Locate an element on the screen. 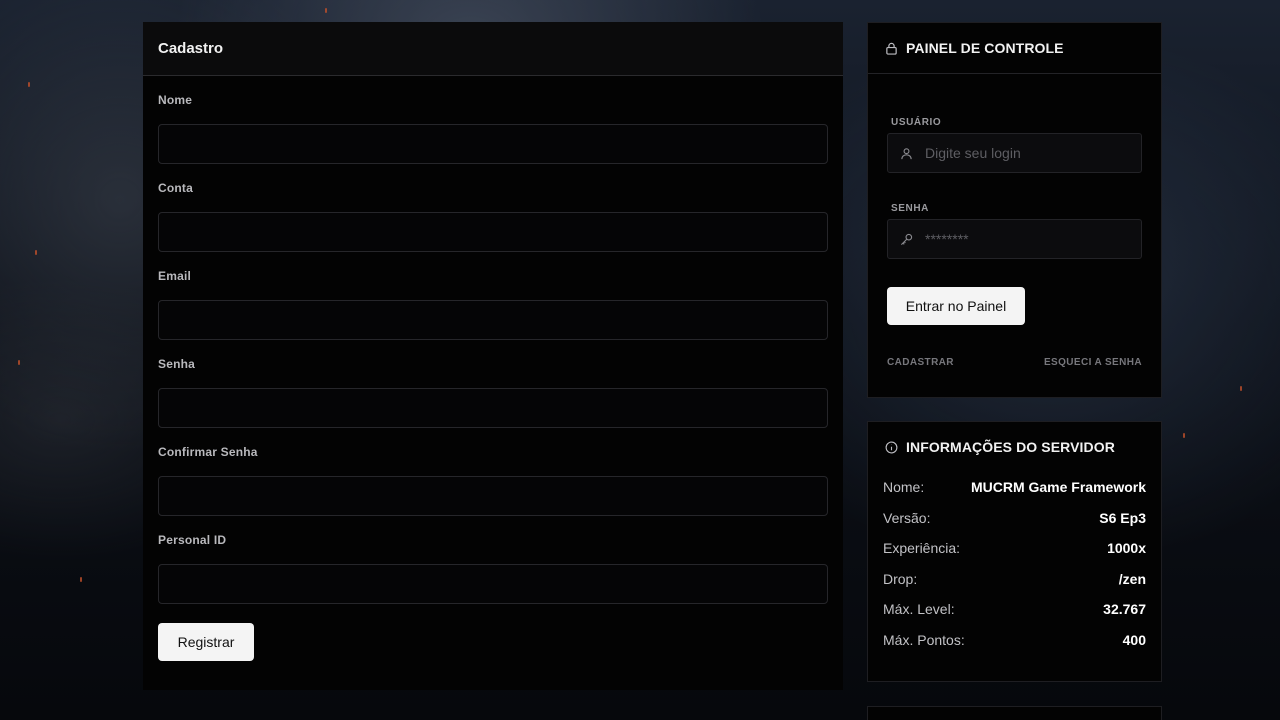 The image size is (1280, 720). next-panel-edge is located at coordinates (1014, 713).